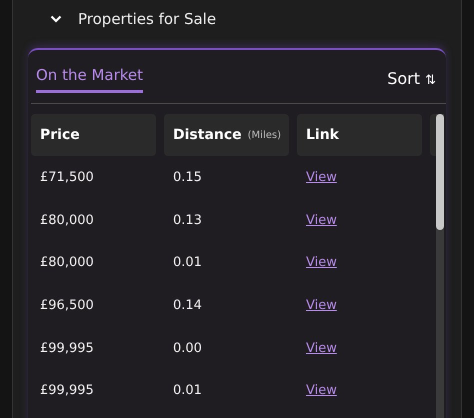 This screenshot has height=418, width=474. I want to click on scrollbar, so click(440, 266).